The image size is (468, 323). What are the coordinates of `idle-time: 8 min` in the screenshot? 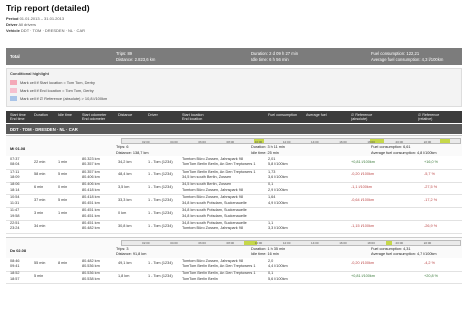 It's located at (63, 263).